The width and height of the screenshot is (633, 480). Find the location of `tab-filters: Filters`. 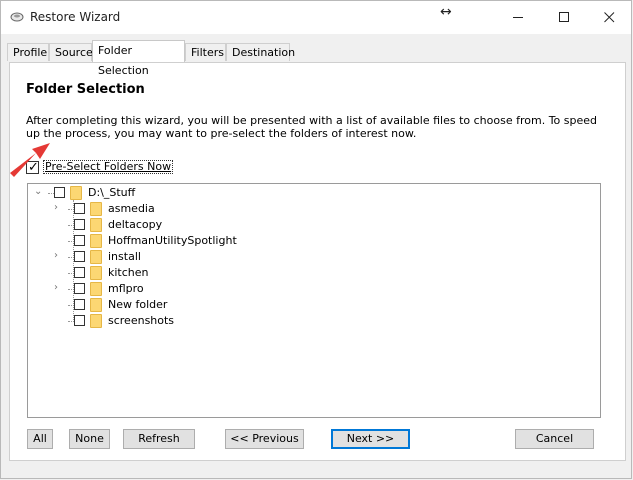

tab-filters: Filters is located at coordinates (205, 52).